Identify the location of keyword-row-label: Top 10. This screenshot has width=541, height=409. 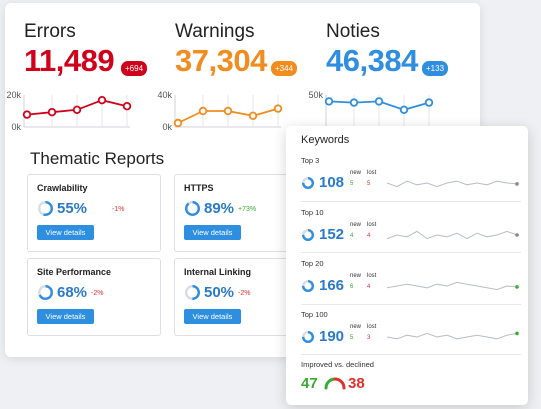
(312, 212).